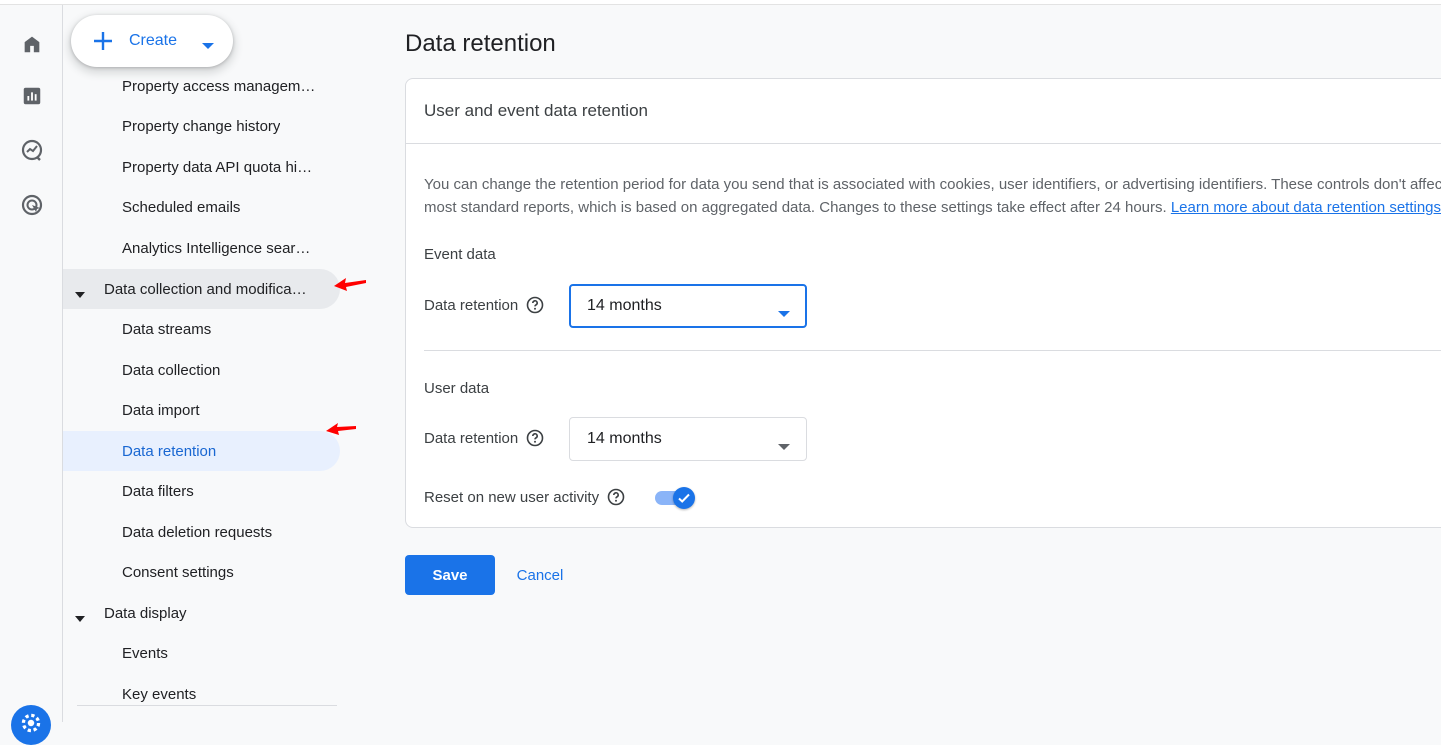 This screenshot has width=1441, height=745. Describe the element at coordinates (457, 388) in the screenshot. I see `user-data-heading: User data` at that location.